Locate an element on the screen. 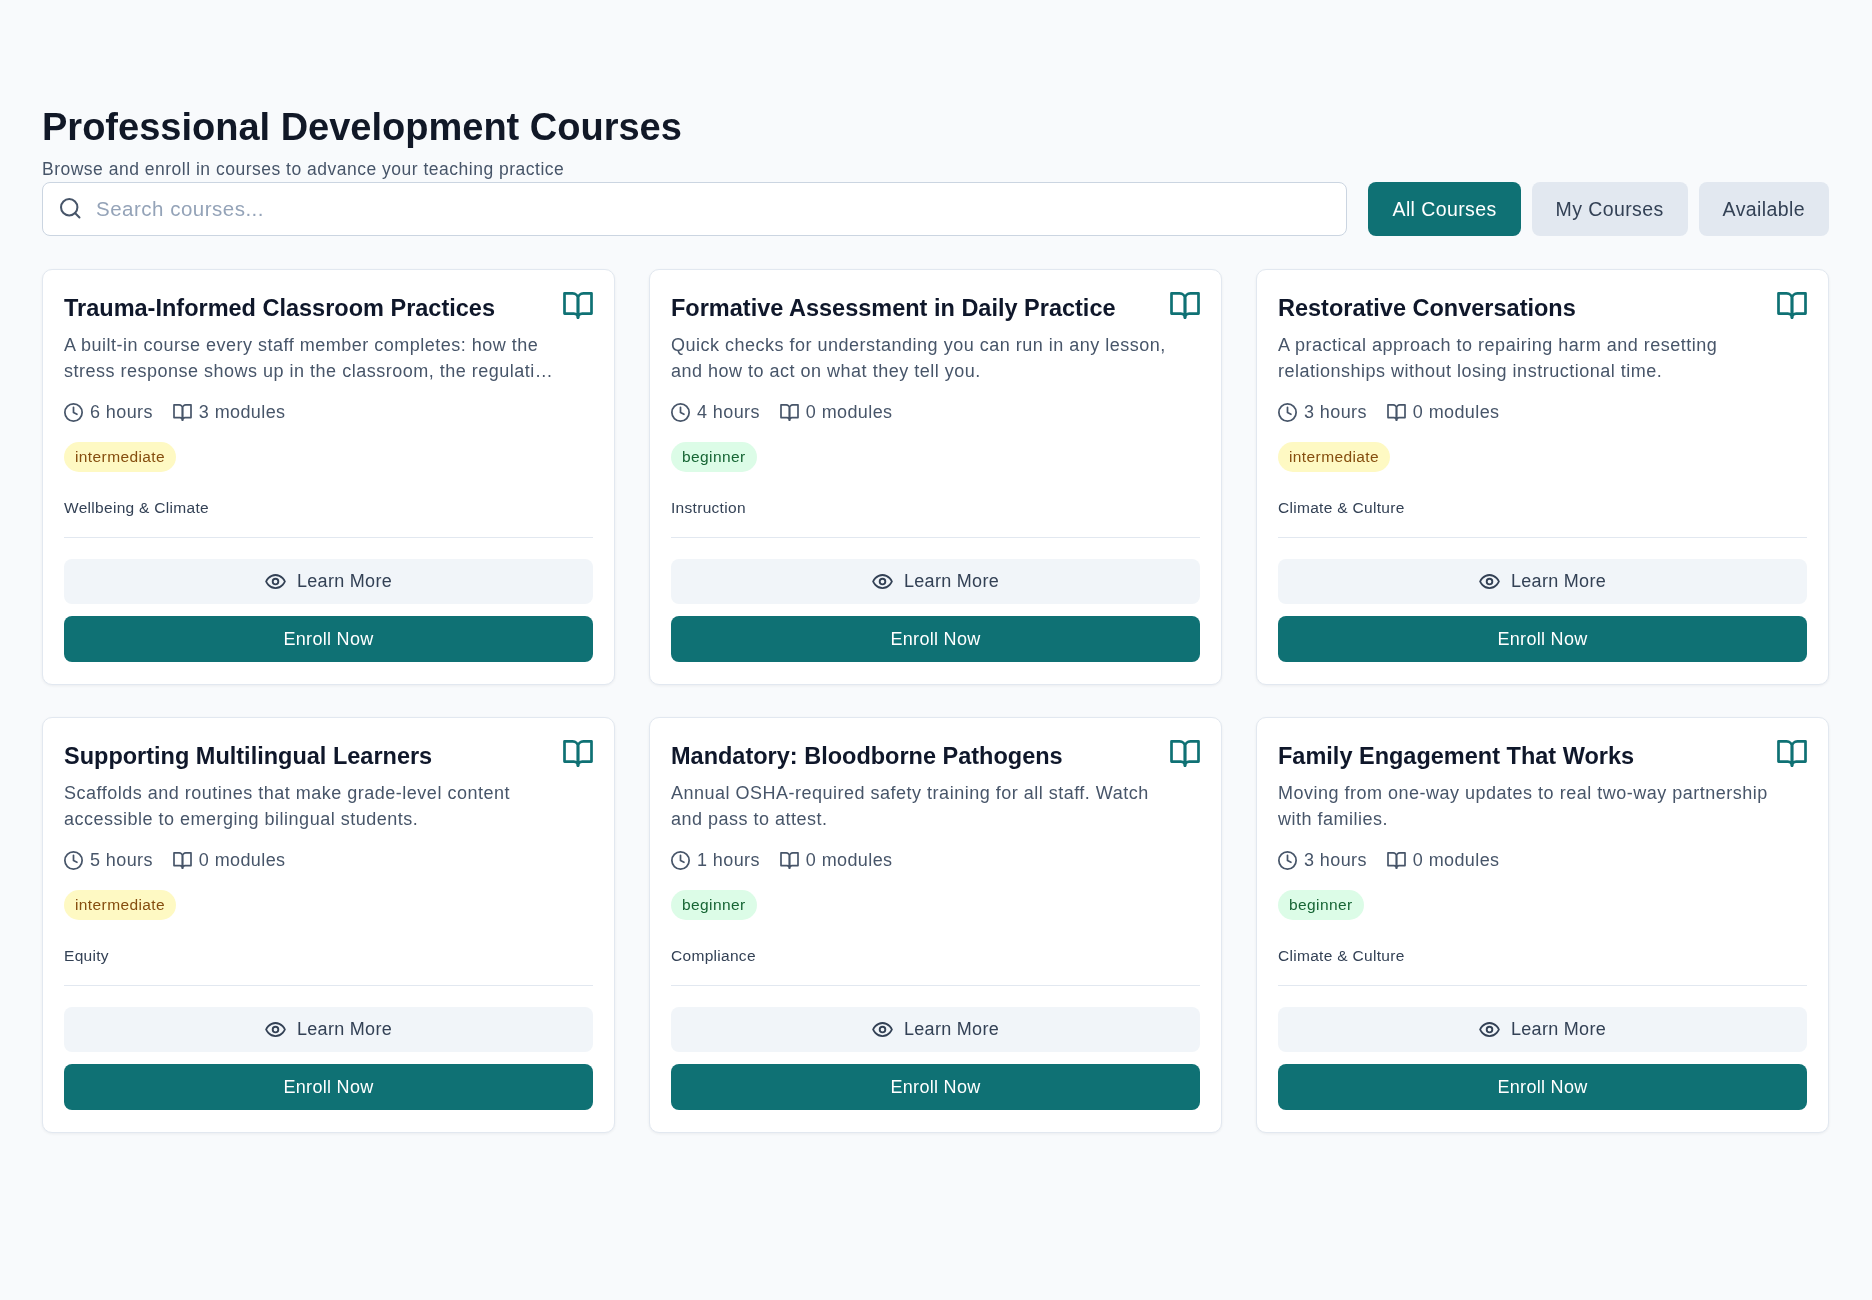 This screenshot has height=1300, width=1872. course-title: Supporting Multilingual Learners is located at coordinates (248, 756).